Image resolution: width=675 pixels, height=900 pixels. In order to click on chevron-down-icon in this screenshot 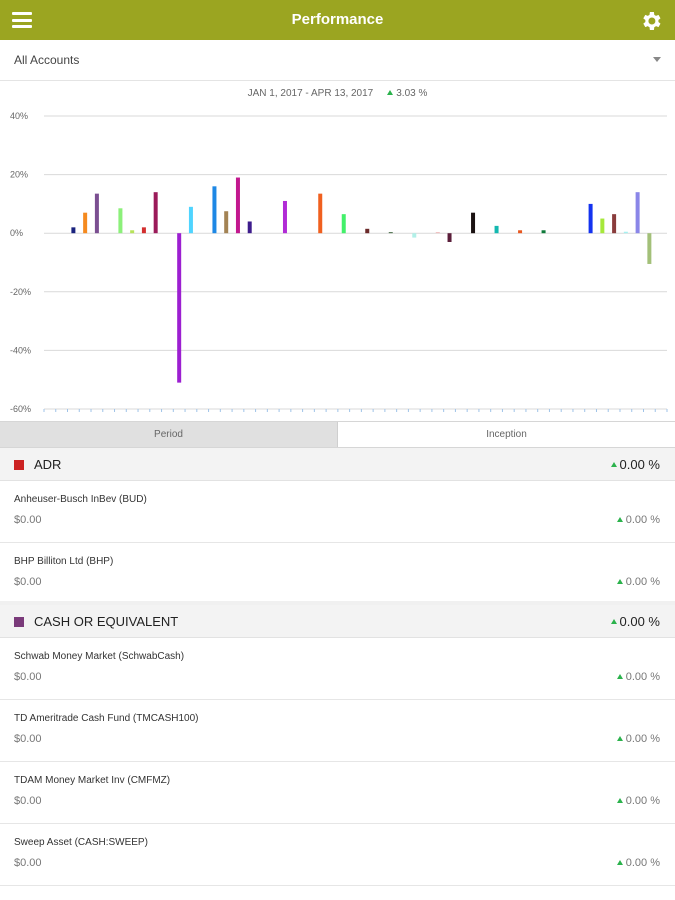, I will do `click(657, 59)`.